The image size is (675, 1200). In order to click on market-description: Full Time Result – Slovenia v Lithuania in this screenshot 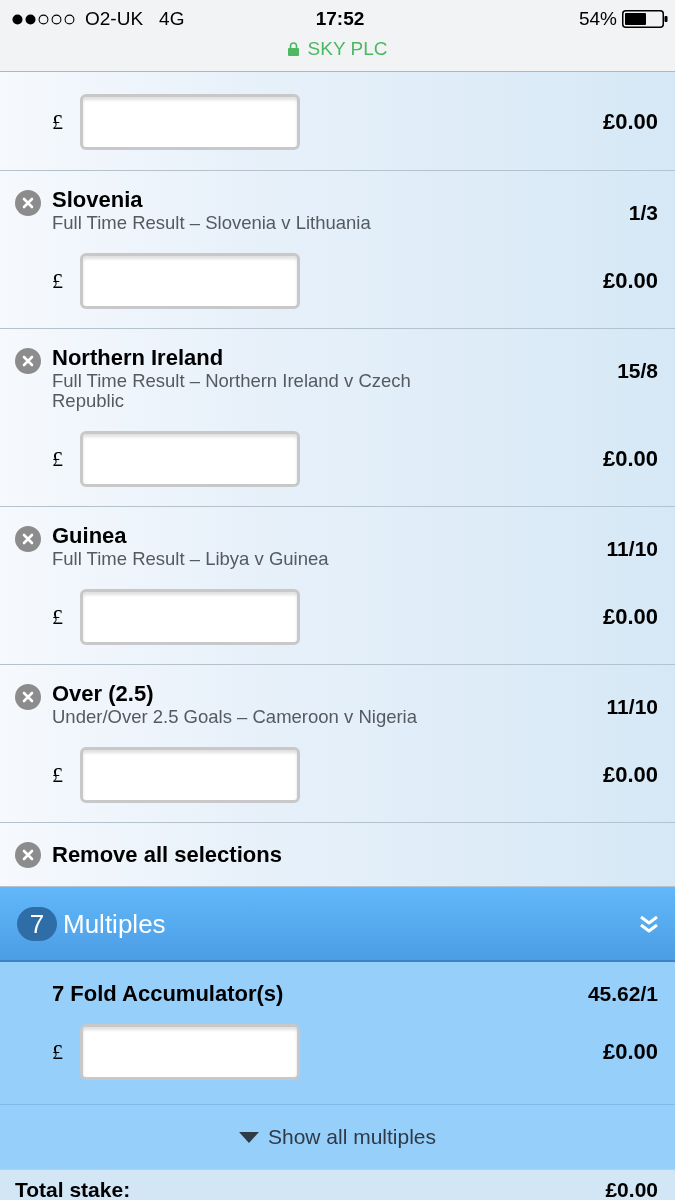, I will do `click(211, 223)`.